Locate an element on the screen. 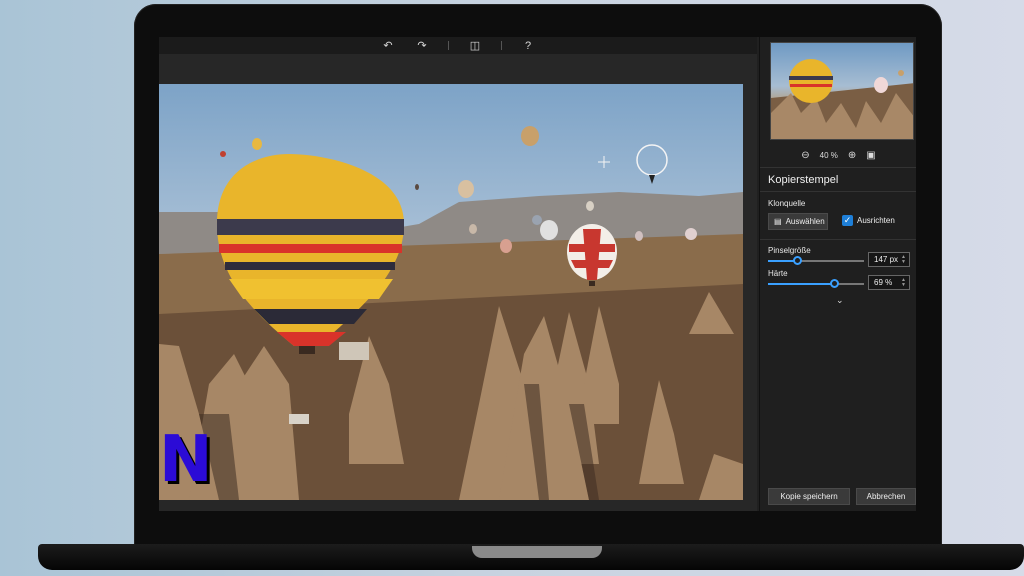  brush-size-slider is located at coordinates (816, 261).